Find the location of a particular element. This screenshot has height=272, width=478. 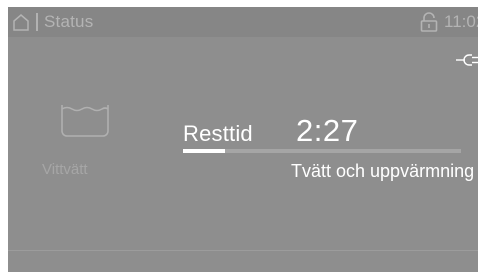

home-icon is located at coordinates (21, 22).